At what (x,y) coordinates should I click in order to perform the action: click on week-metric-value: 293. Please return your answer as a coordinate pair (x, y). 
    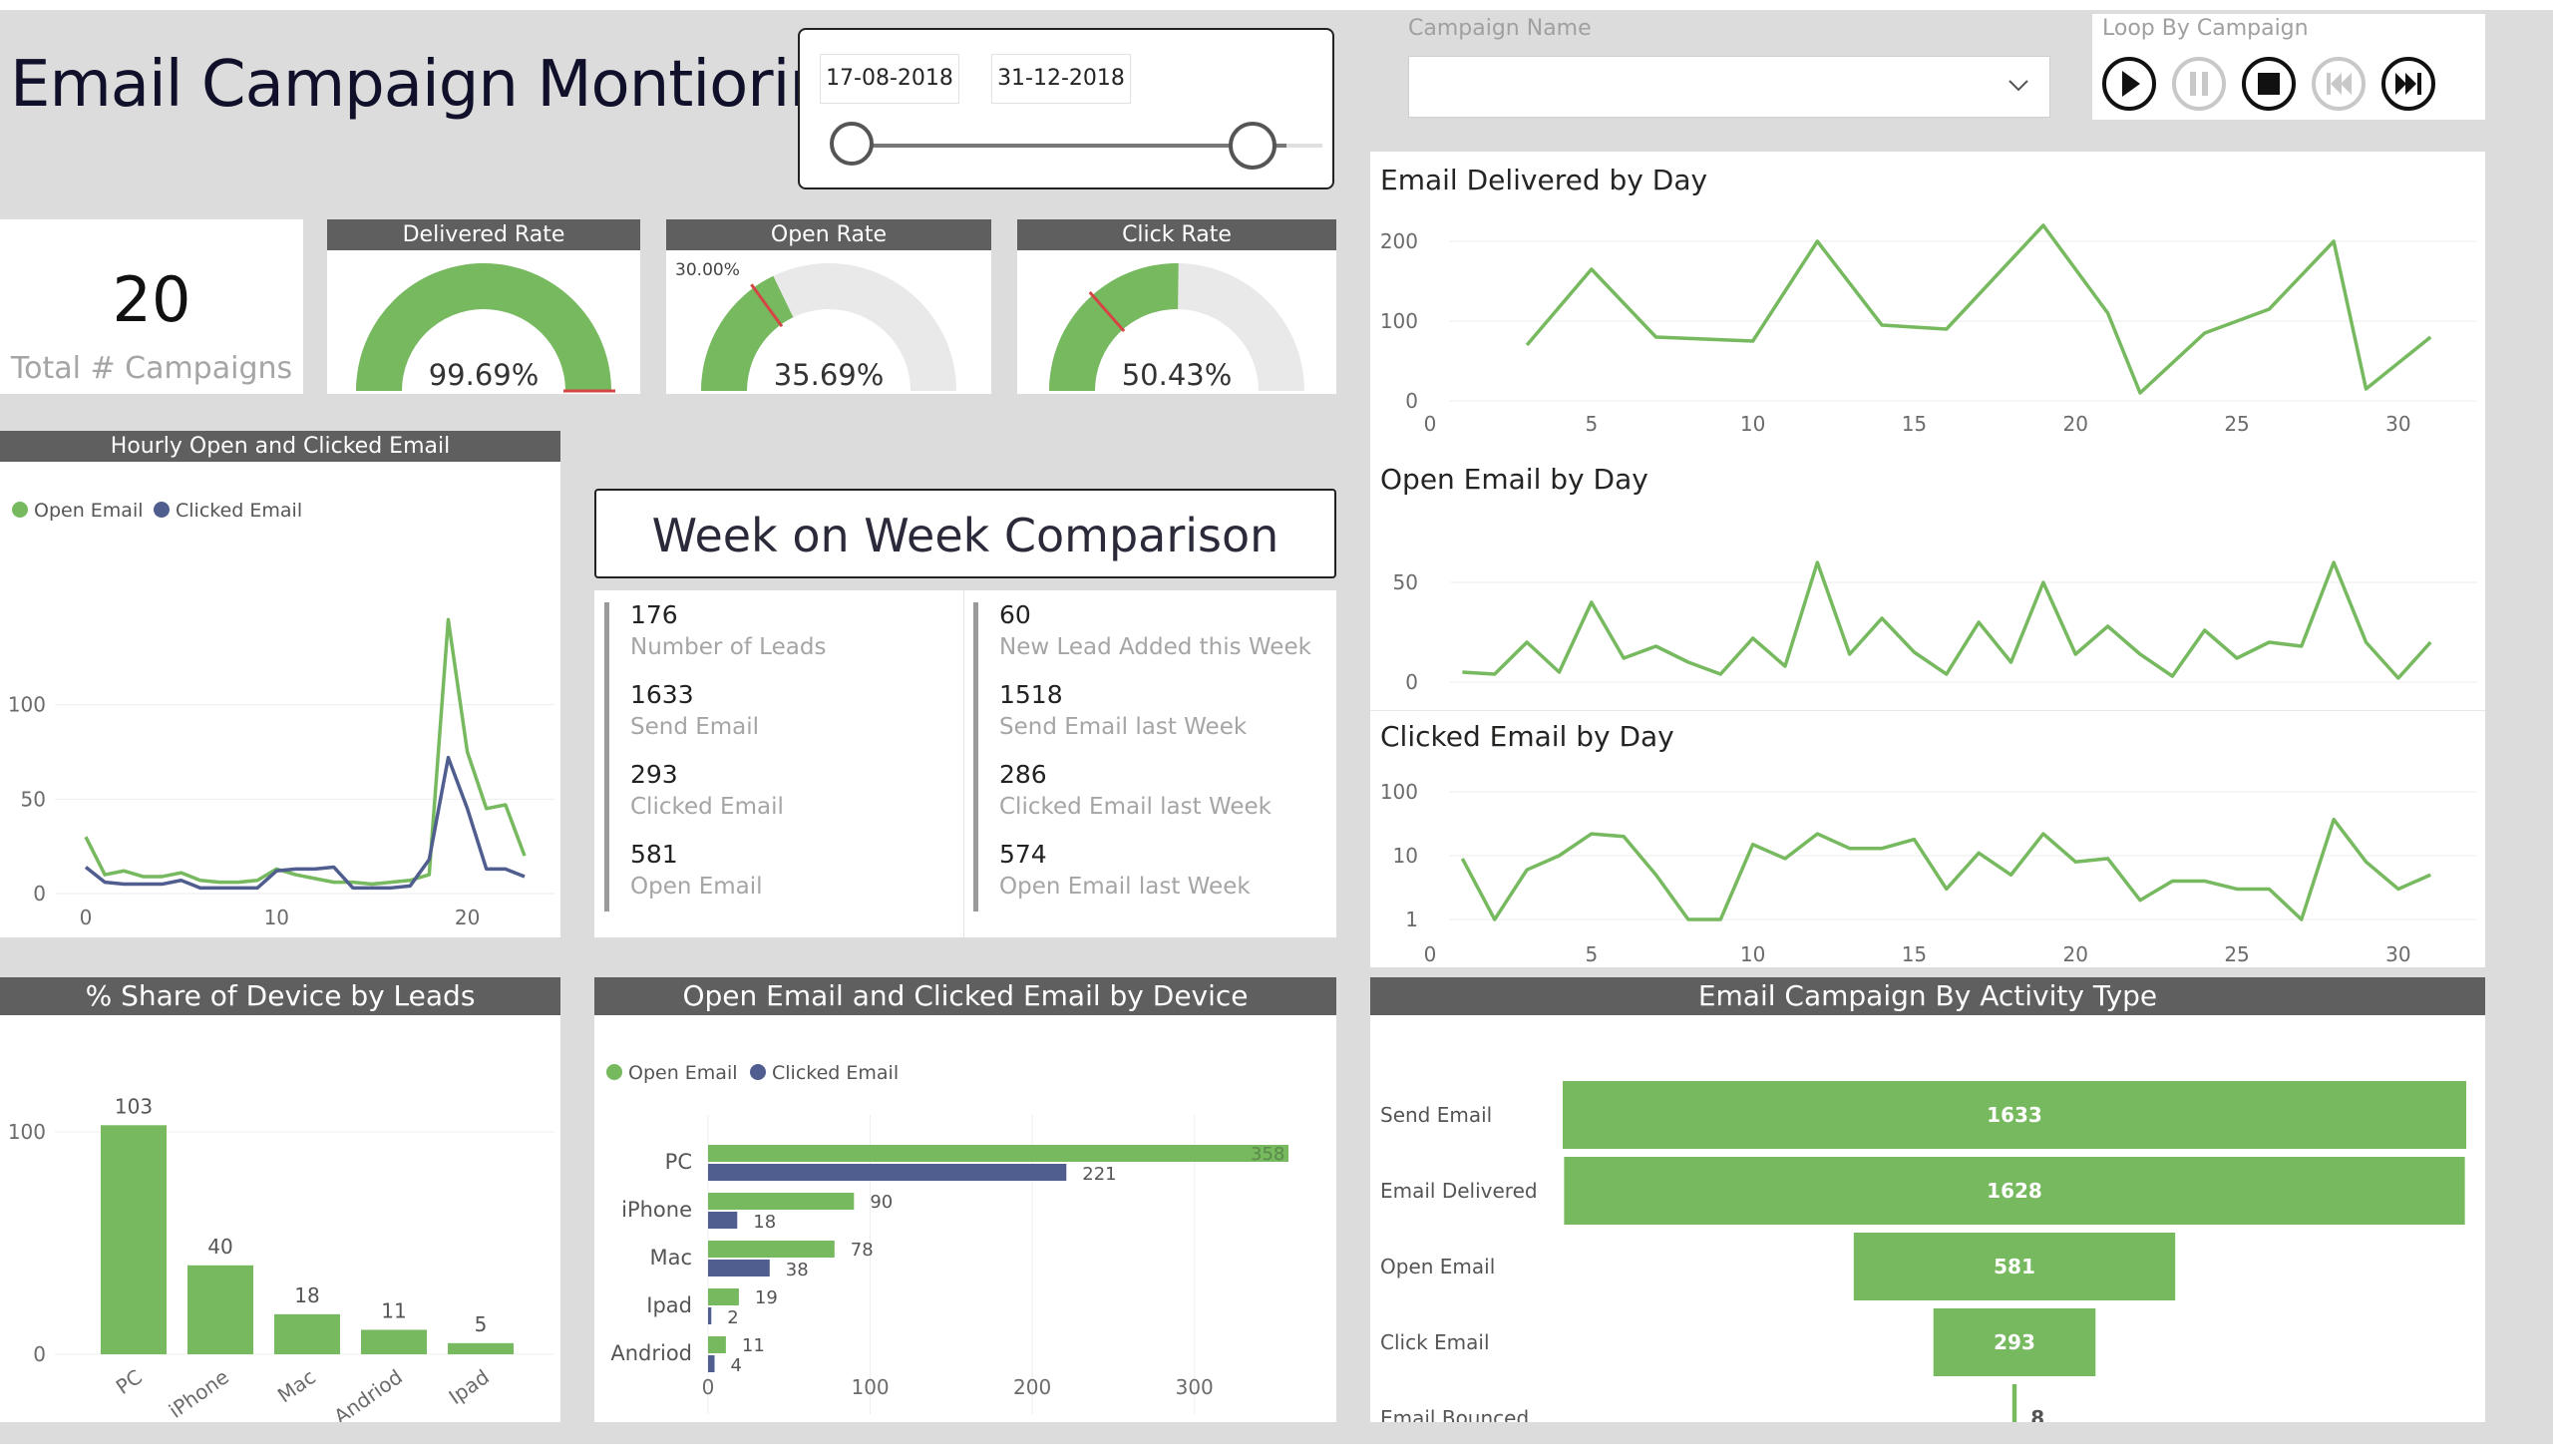
    Looking at the image, I should click on (654, 774).